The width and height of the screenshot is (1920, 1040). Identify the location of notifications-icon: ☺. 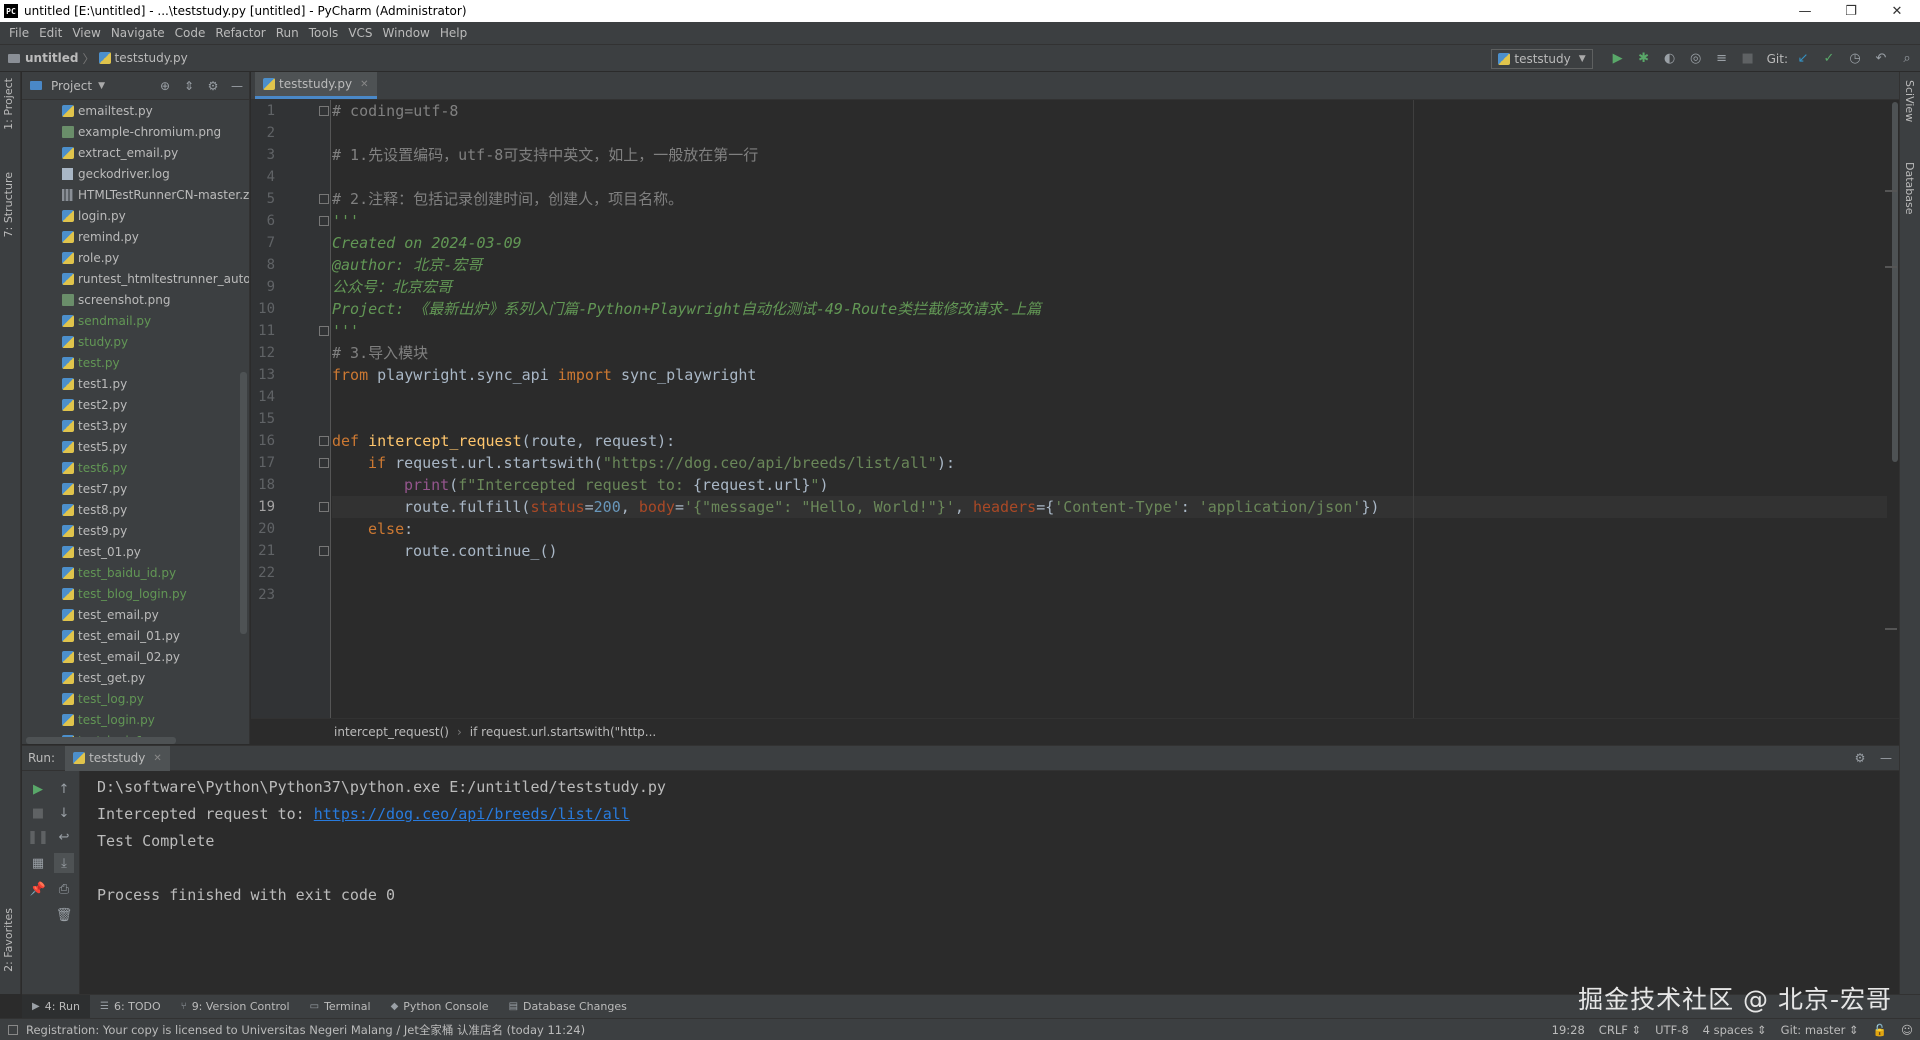
(1907, 1030).